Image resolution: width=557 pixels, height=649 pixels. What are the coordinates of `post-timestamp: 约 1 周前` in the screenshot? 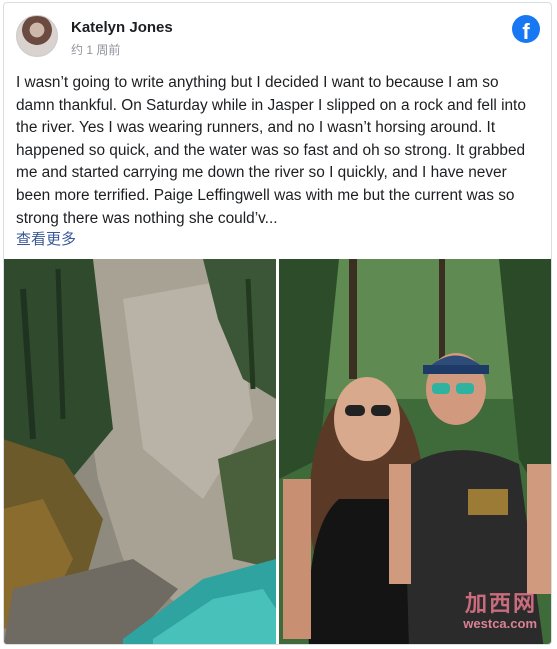 It's located at (95, 49).